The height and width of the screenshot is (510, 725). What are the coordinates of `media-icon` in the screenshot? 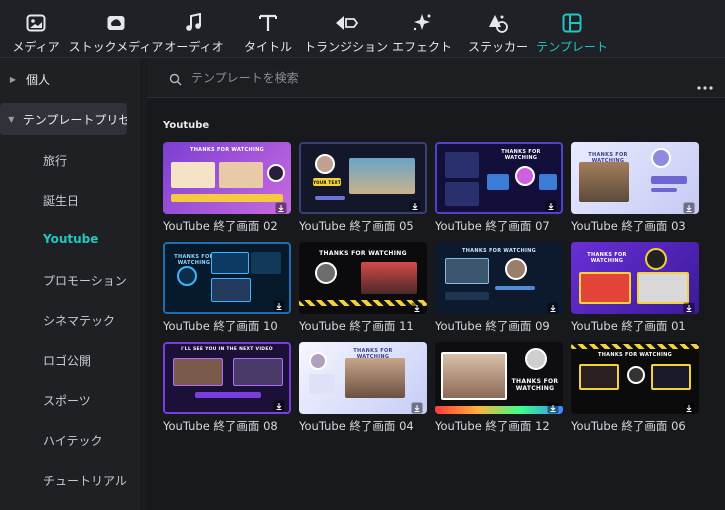 It's located at (36, 23).